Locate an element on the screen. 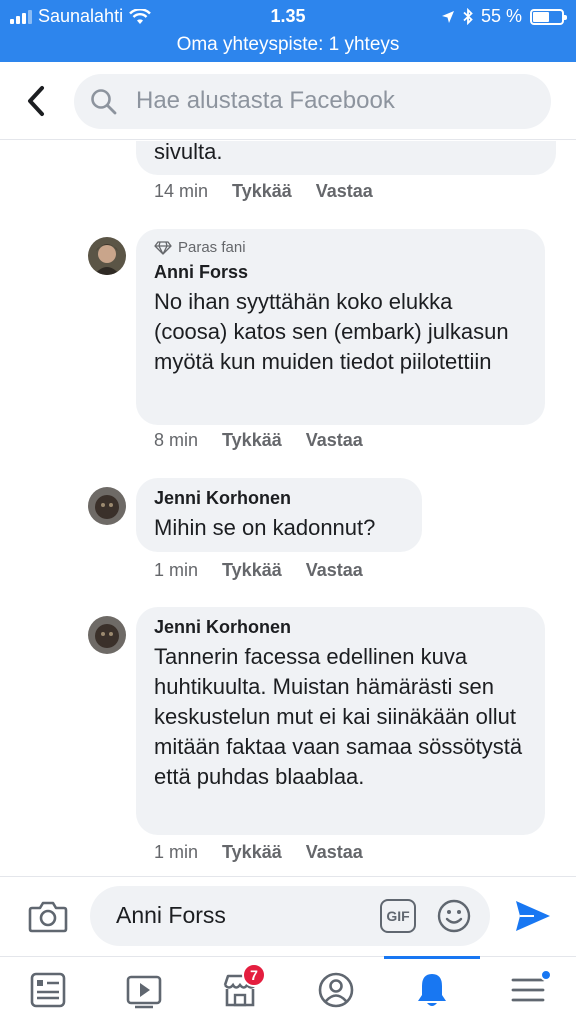 The image size is (576, 1024). nav-marketplace: 7 is located at coordinates (240, 990).